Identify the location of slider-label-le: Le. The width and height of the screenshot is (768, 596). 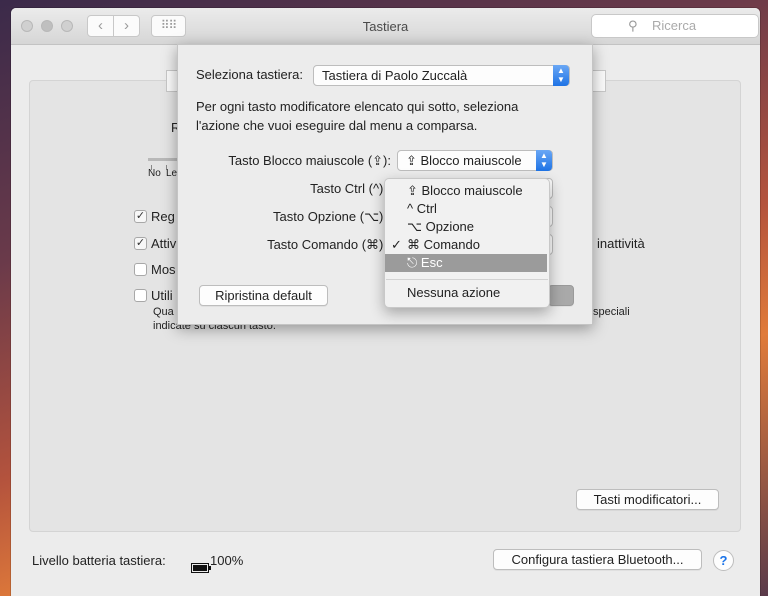
(172, 173).